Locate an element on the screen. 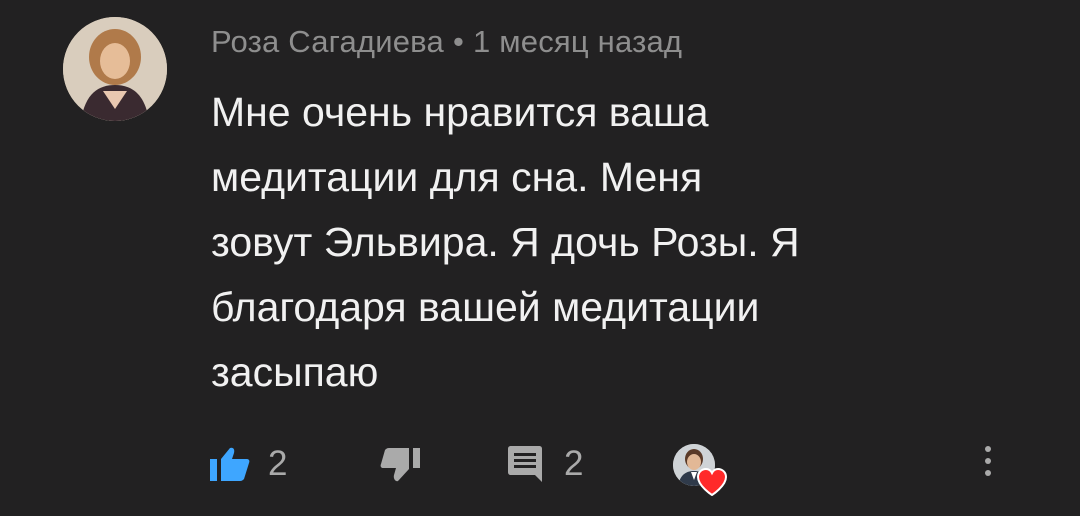 The width and height of the screenshot is (1080, 516). comment-line: засыпаю is located at coordinates (295, 372).